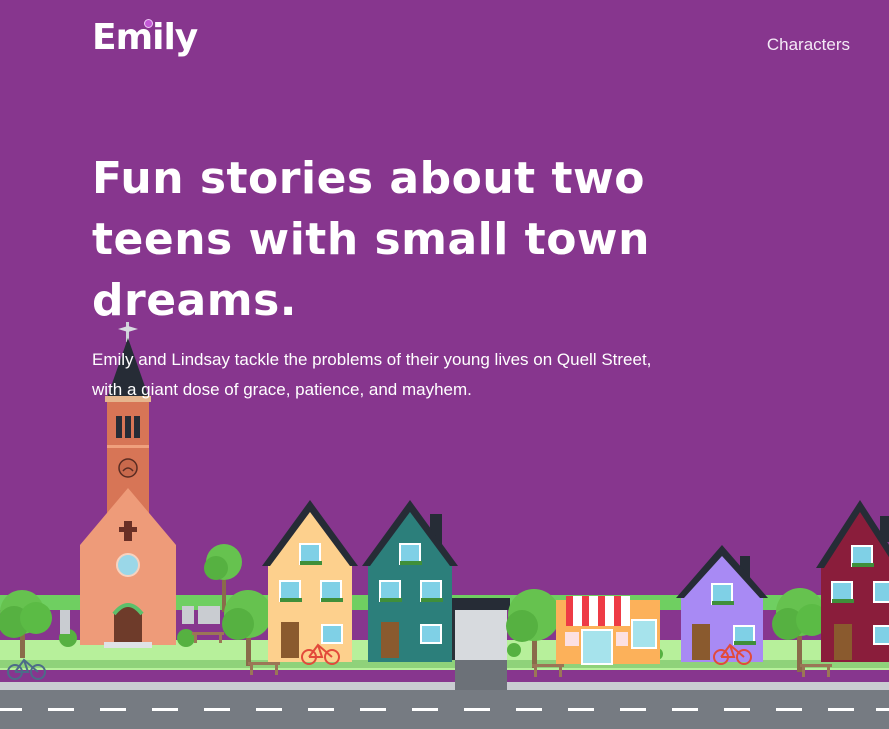  What do you see at coordinates (598, 611) in the screenshot?
I see `shop-awning` at bounding box center [598, 611].